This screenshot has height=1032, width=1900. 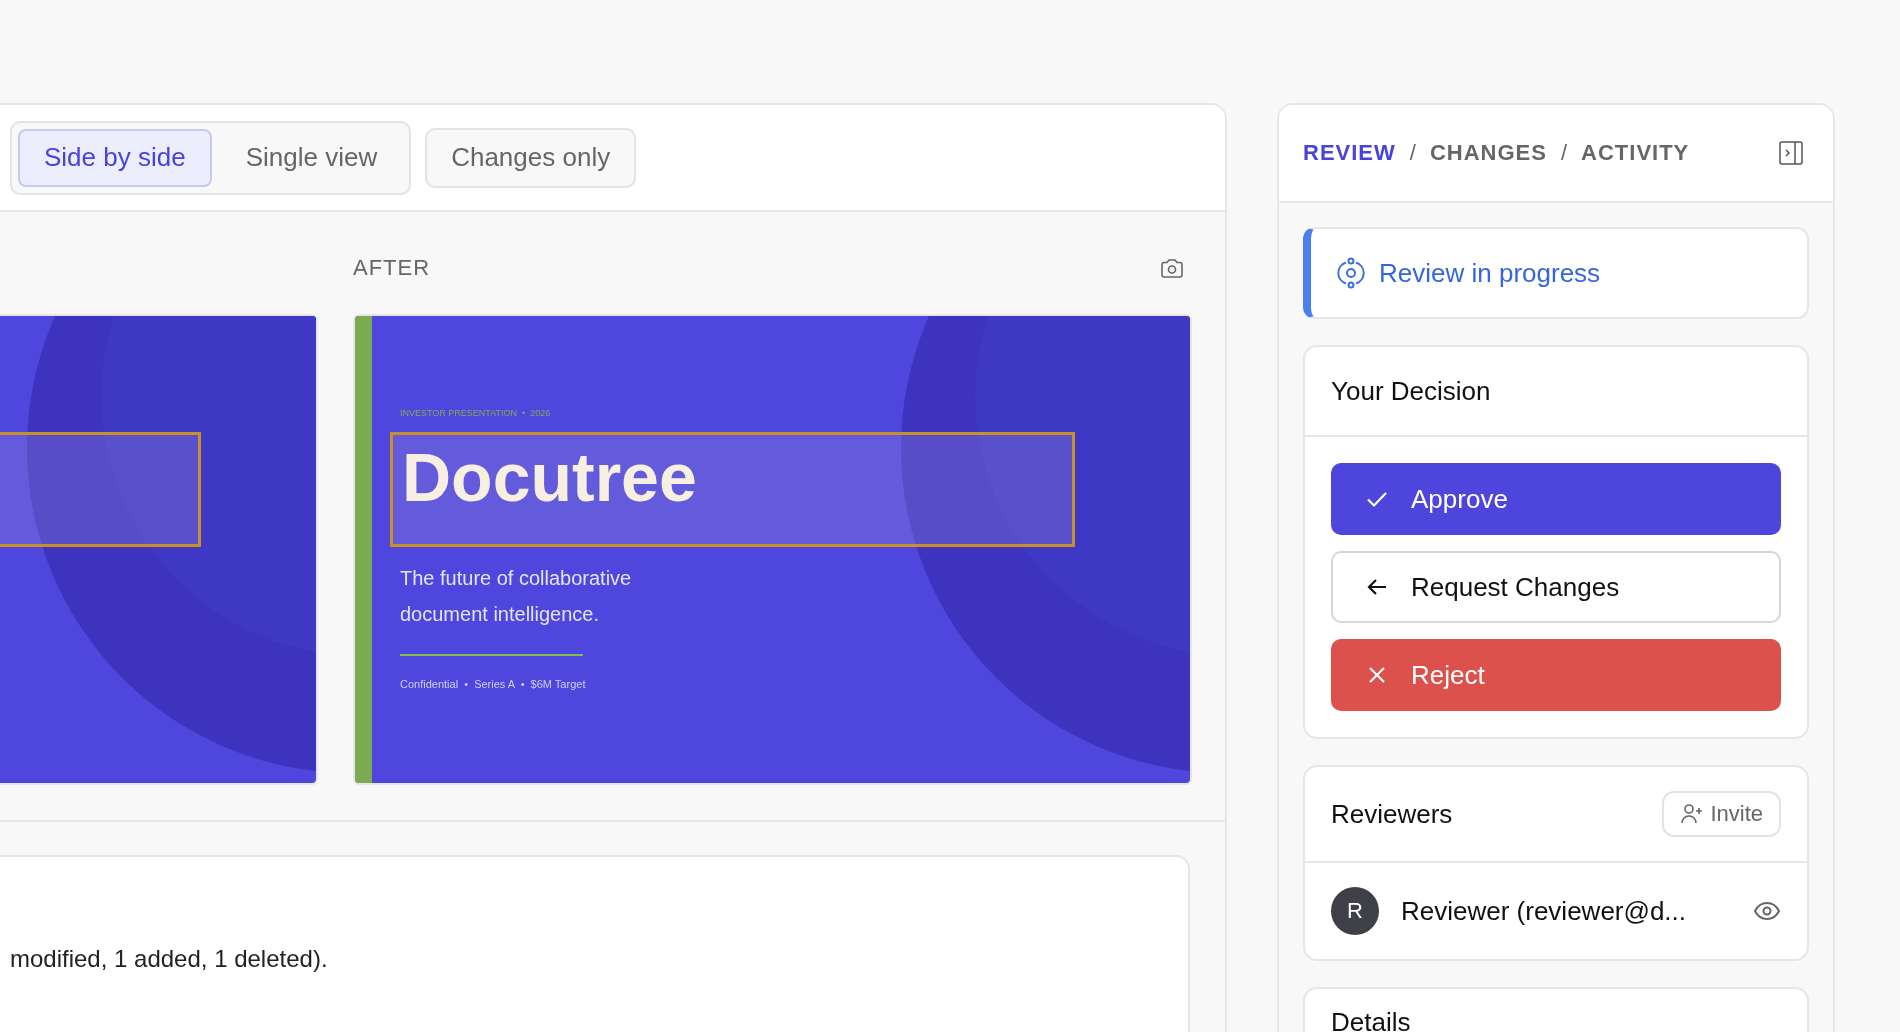 What do you see at coordinates (1351, 273) in the screenshot?
I see `progress-icon` at bounding box center [1351, 273].